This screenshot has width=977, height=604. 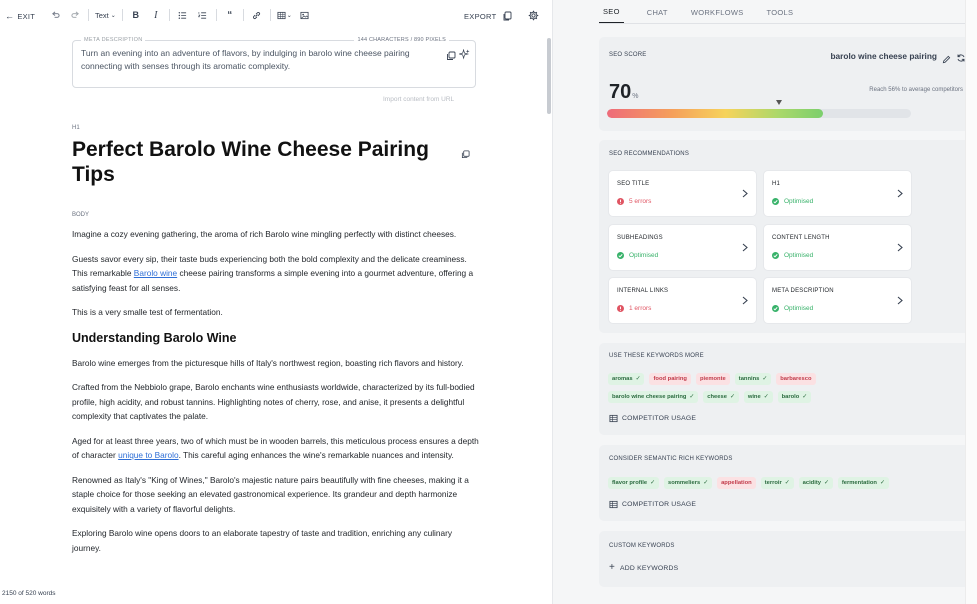 What do you see at coordinates (611, 15) in the screenshot?
I see `tab-seo: SEO` at bounding box center [611, 15].